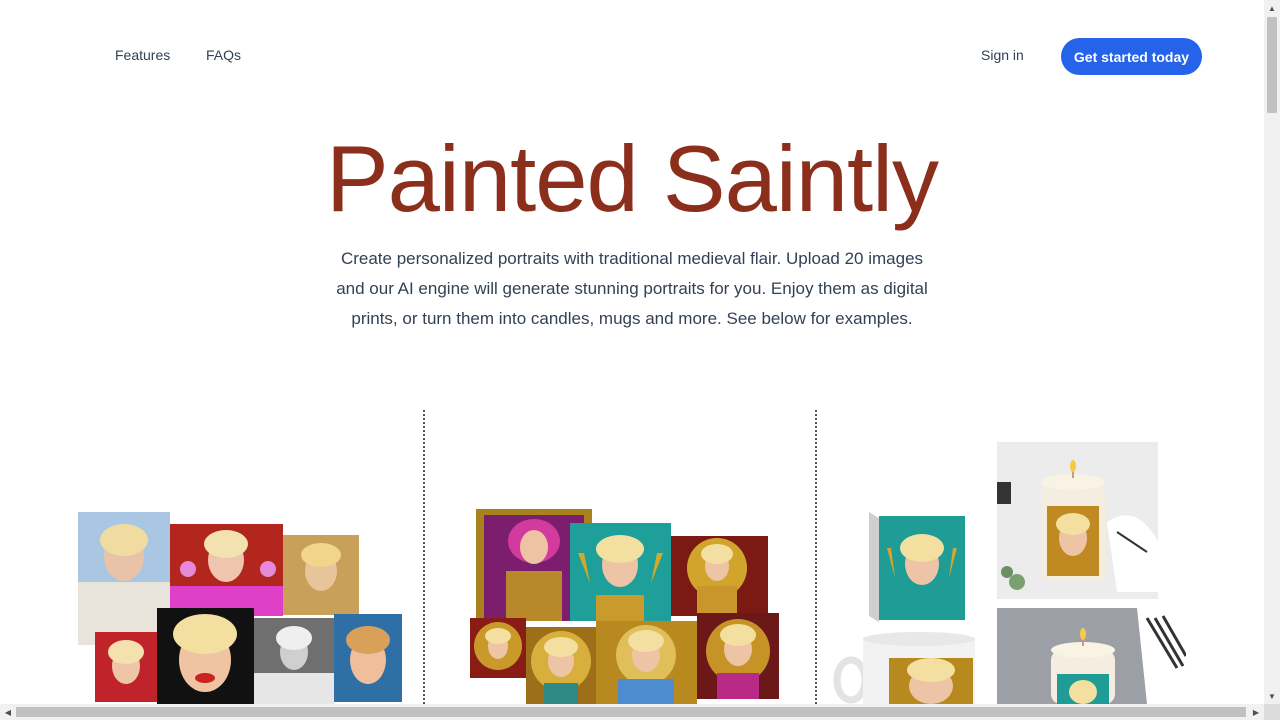 This screenshot has height=720, width=1280. What do you see at coordinates (632, 178) in the screenshot?
I see `hero-title: Painted Saintly` at bounding box center [632, 178].